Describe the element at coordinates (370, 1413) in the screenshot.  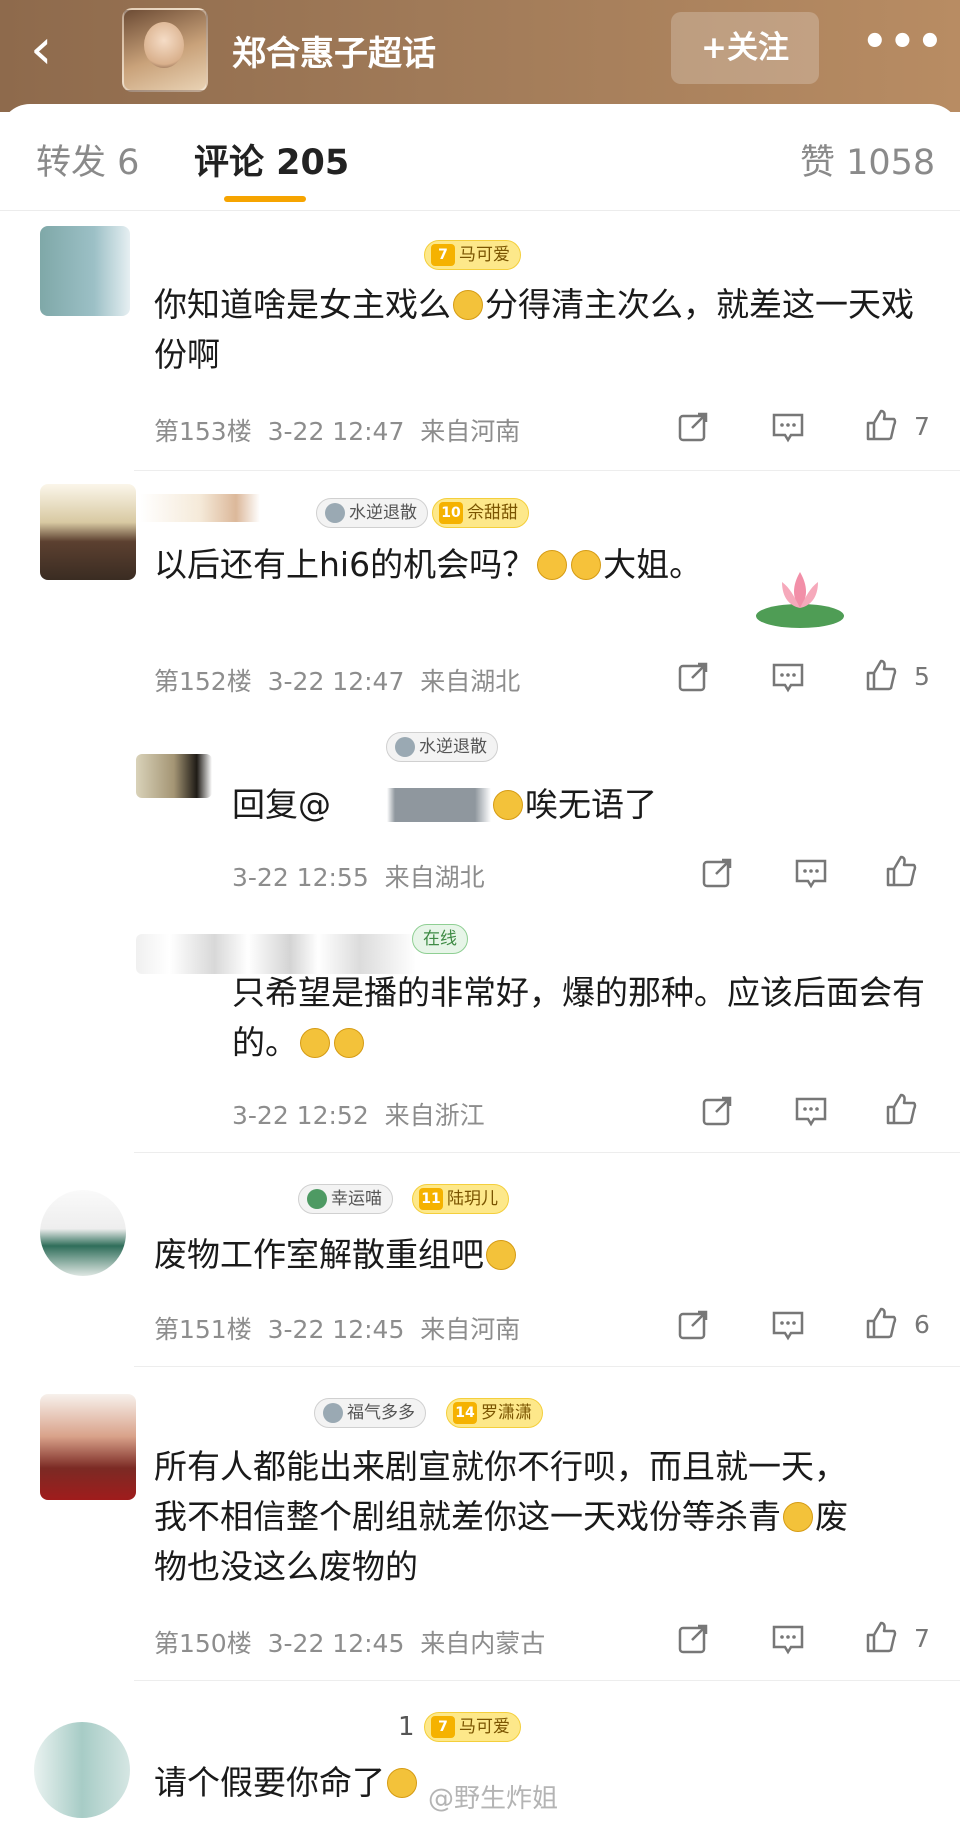
I see `medal-badge: 福气多多` at that location.